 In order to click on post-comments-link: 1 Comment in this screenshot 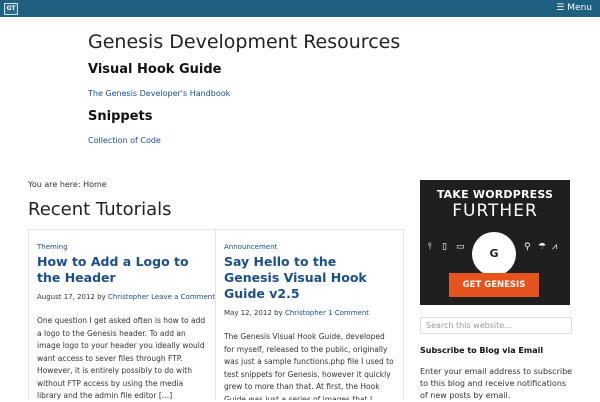, I will do `click(348, 313)`.